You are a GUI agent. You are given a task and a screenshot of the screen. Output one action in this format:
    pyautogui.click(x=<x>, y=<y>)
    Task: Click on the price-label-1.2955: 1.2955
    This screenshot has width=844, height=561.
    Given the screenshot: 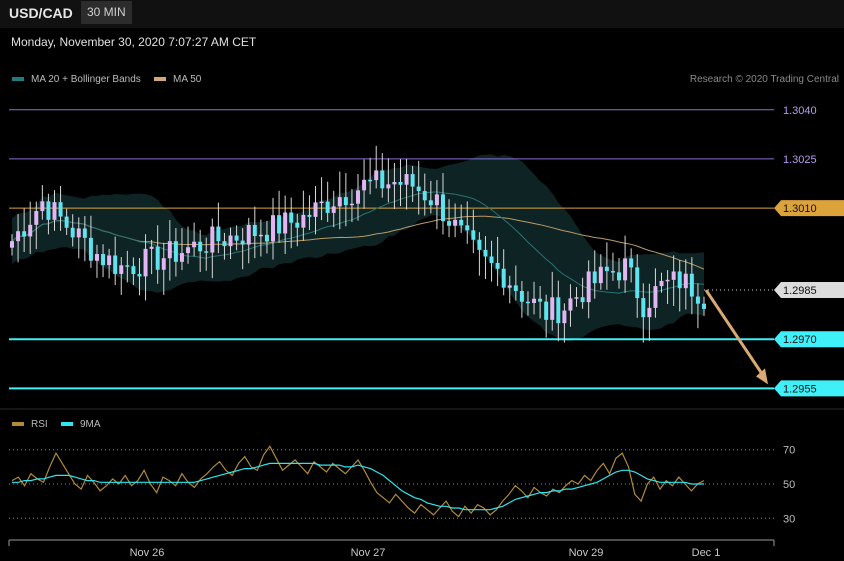 What is the action you would take?
    pyautogui.click(x=800, y=389)
    